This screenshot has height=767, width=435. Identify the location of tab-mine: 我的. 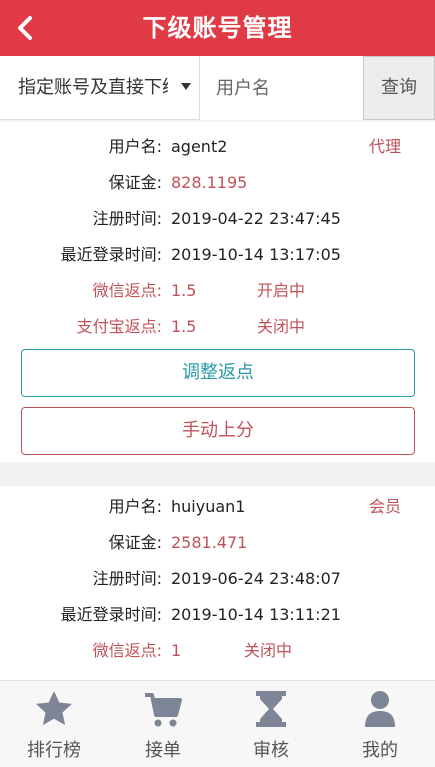
(380, 724).